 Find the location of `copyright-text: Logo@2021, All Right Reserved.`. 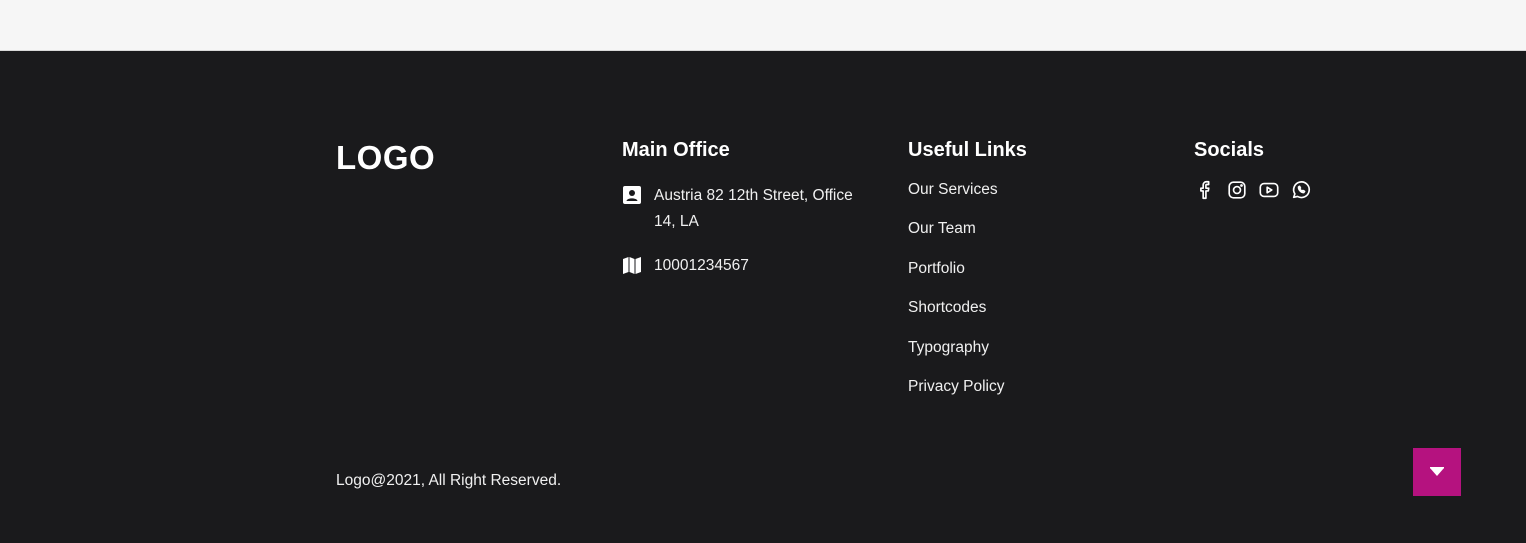

copyright-text: Logo@2021, All Right Reserved. is located at coordinates (449, 480).